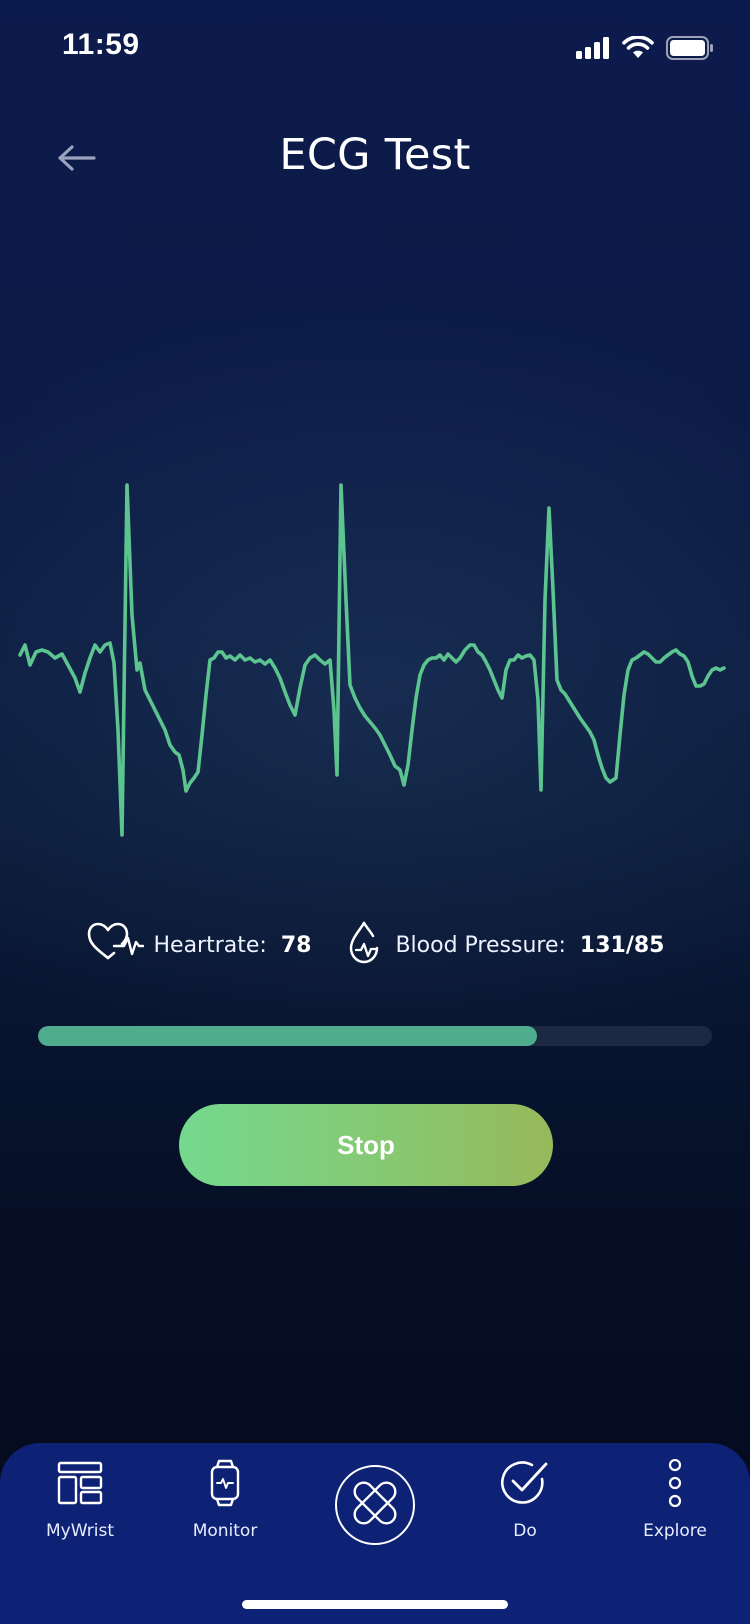  I want to click on page-title: ECG Test, so click(375, 155).